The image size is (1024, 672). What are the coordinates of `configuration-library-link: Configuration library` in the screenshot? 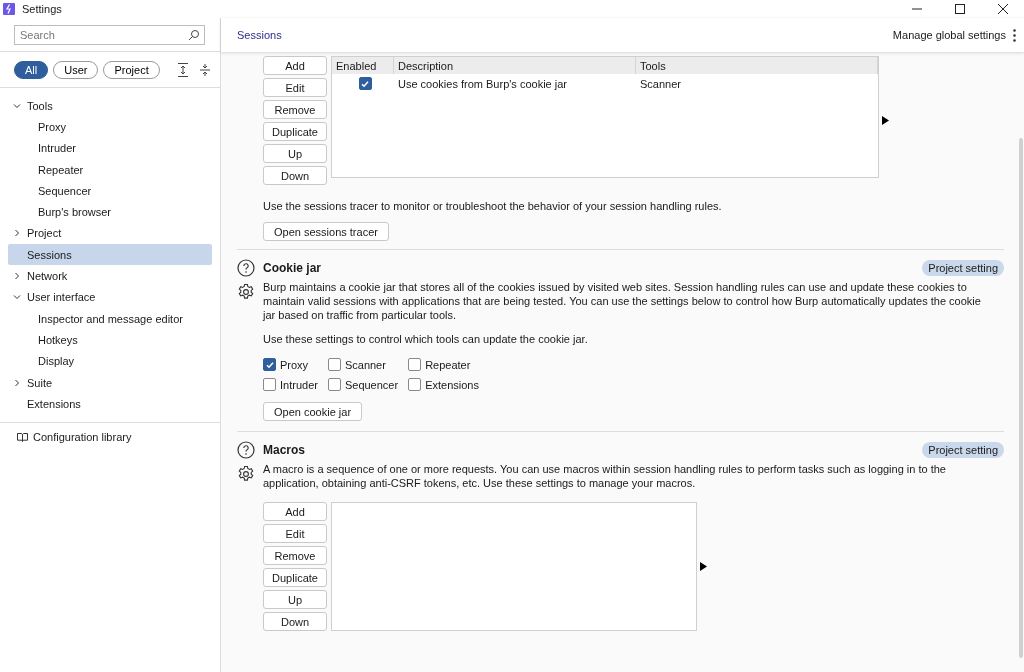 It's located at (118, 437).